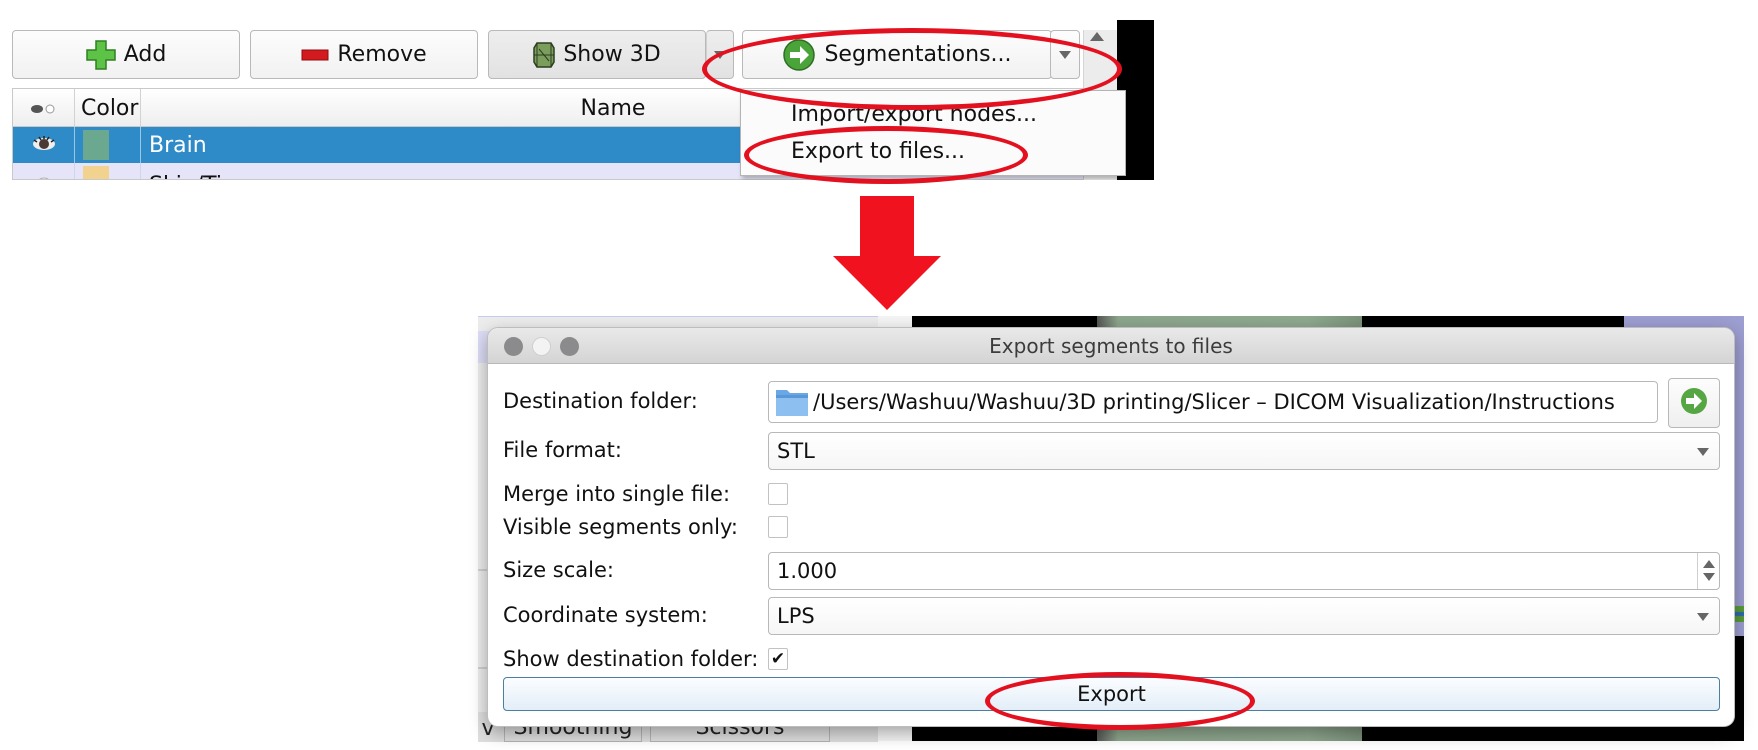 The image size is (1758, 750). Describe the element at coordinates (612, 54) in the screenshot. I see `show-3d-label: Show 3D` at that location.